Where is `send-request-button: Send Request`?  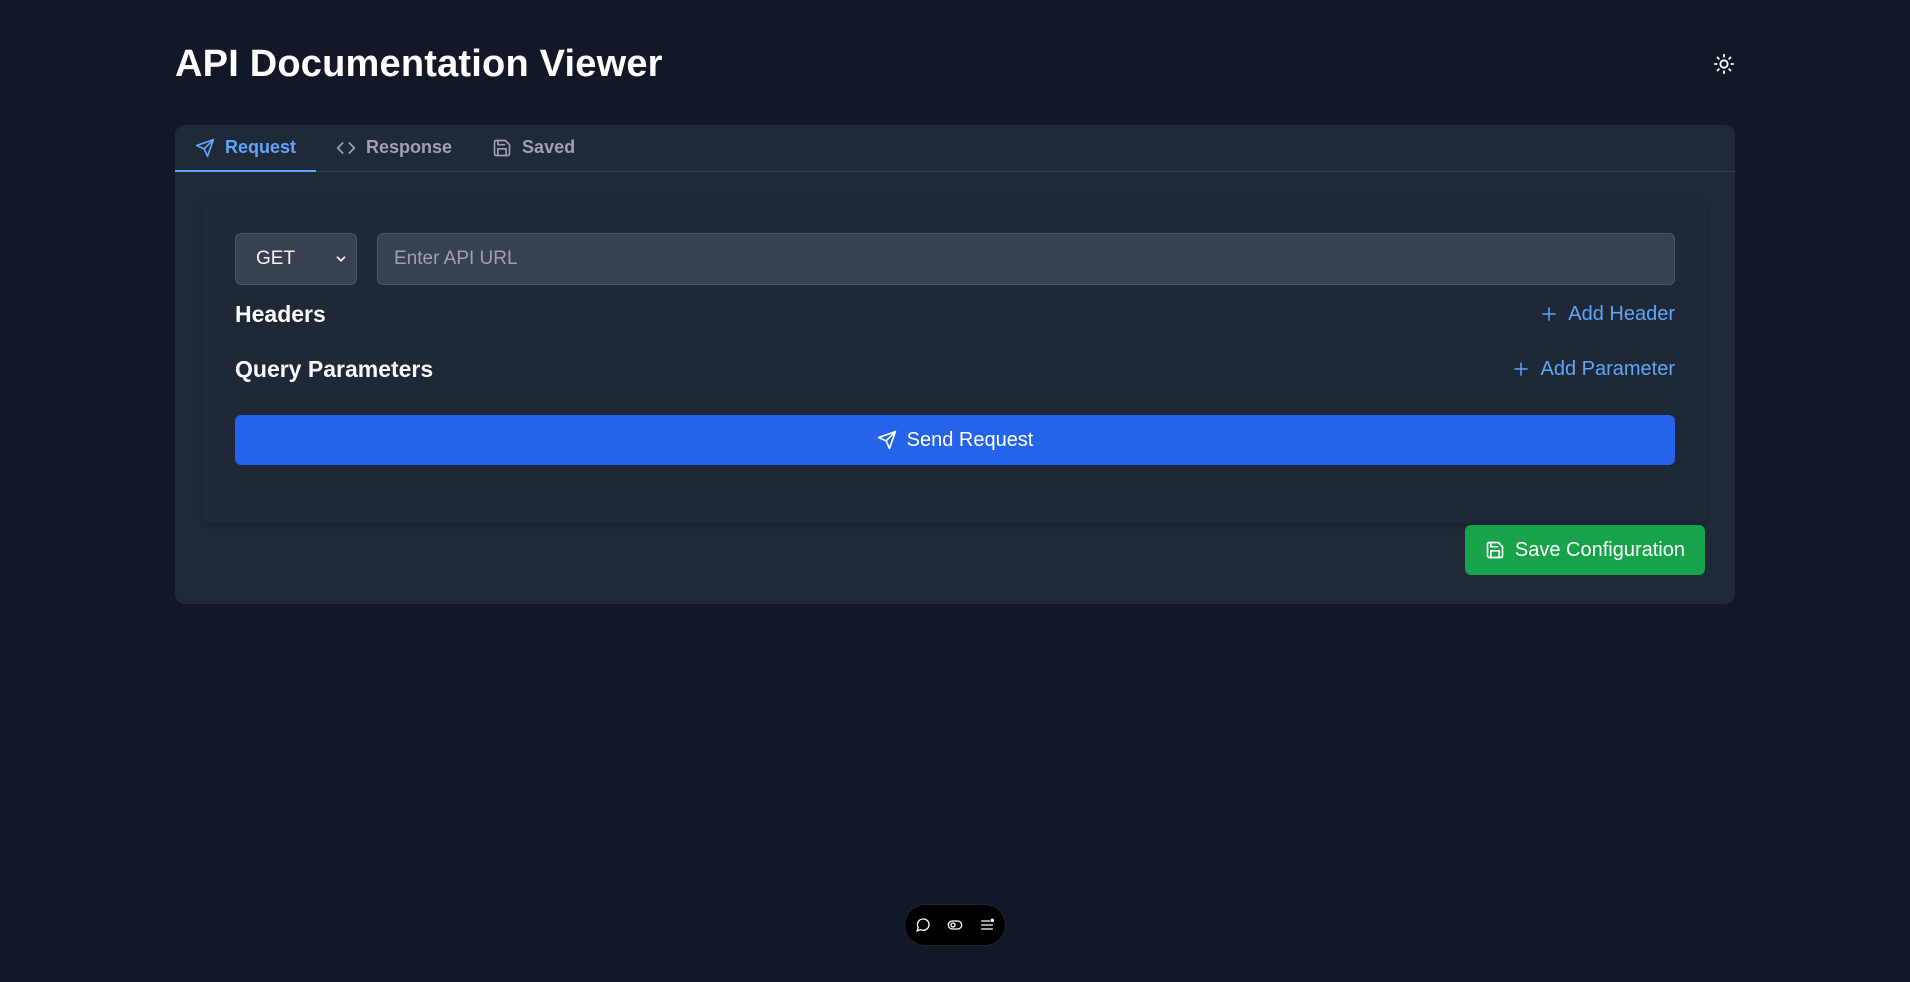 send-request-button: Send Request is located at coordinates (955, 440).